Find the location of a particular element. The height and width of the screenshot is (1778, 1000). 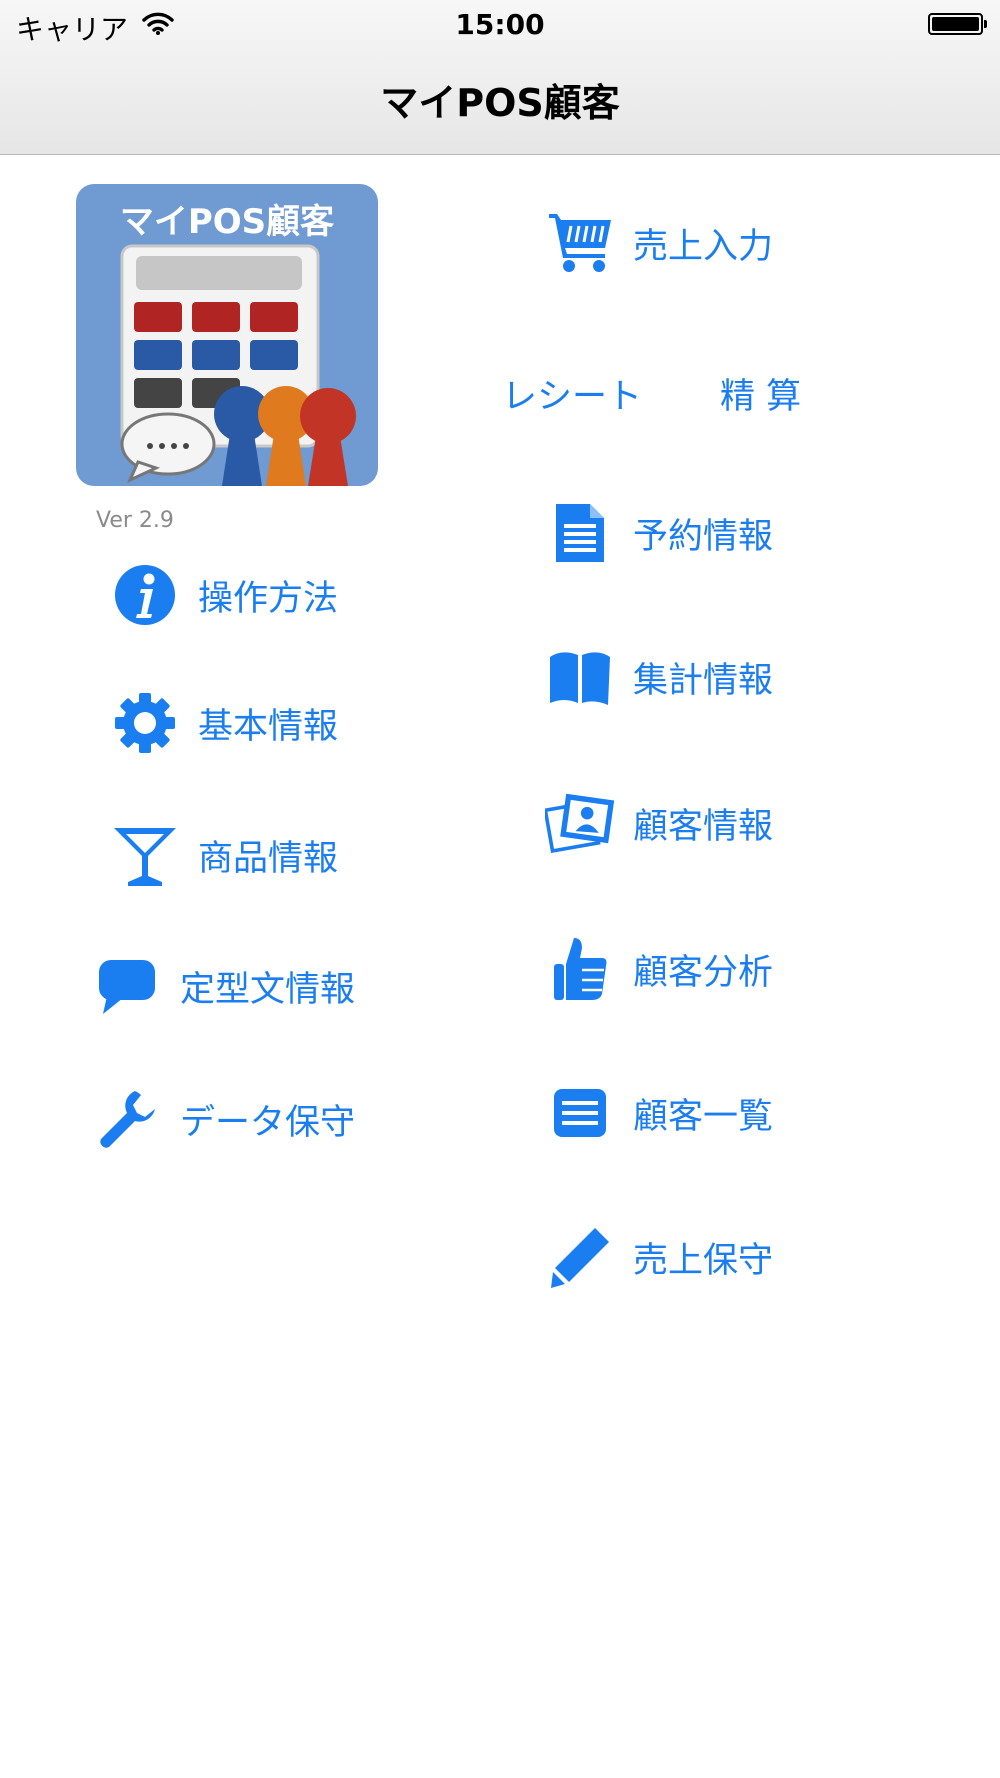

thumbs-up-icon is located at coordinates (580, 969).